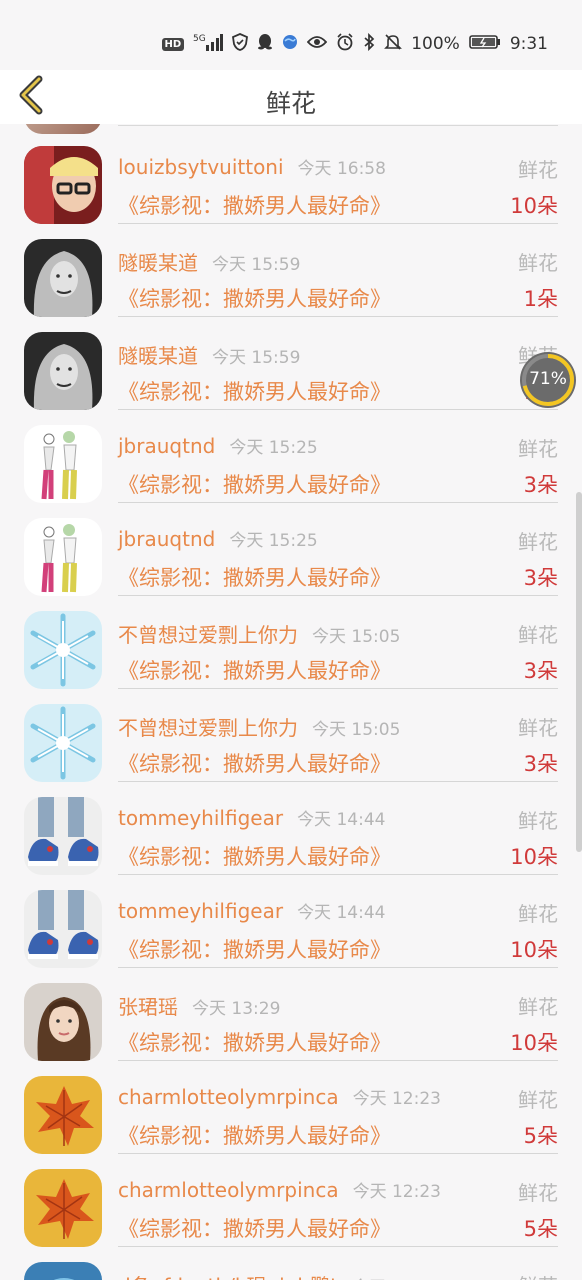 This screenshot has height=1280, width=582. Describe the element at coordinates (173, 44) in the screenshot. I see `hd-icon: HD` at that location.